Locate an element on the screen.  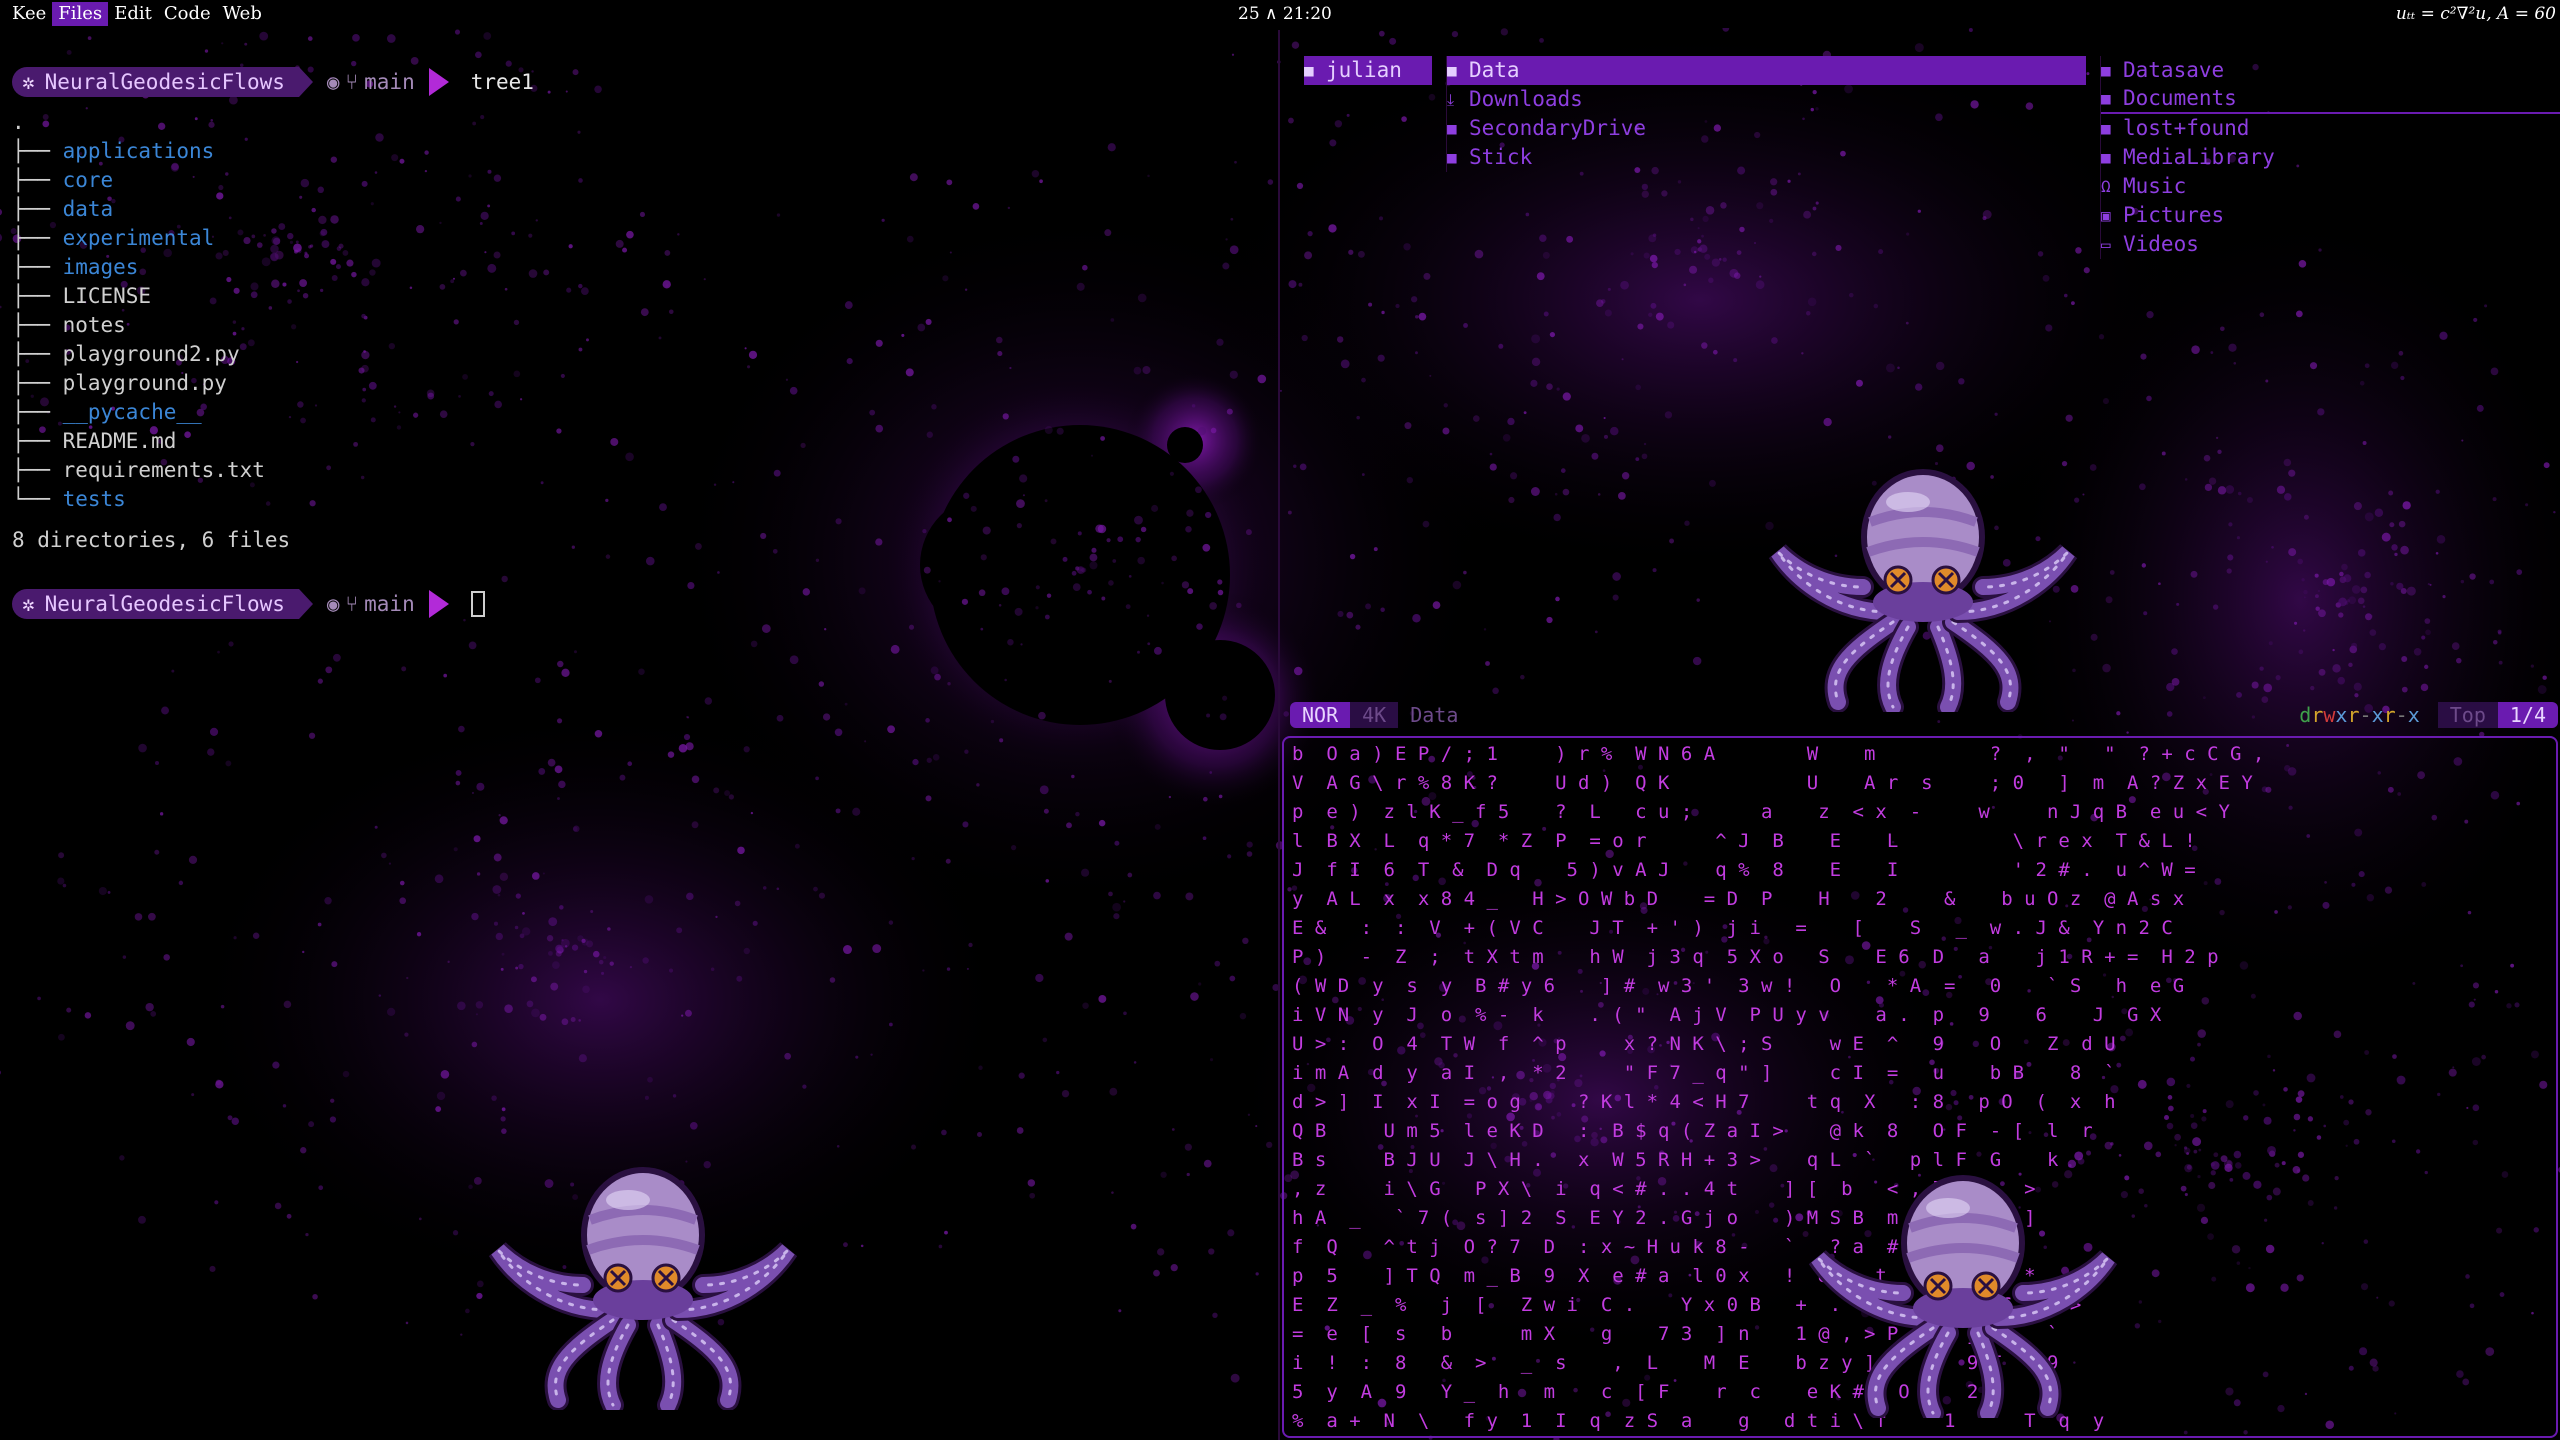
menu-item-web: Web is located at coordinates (242, 14).